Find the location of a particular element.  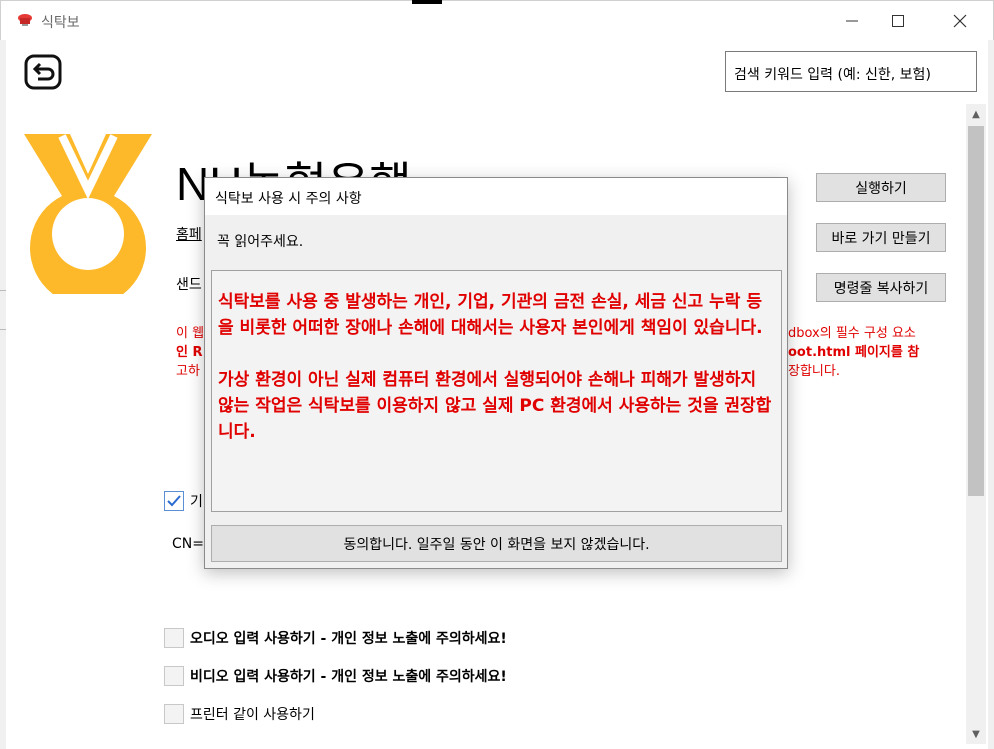

window-title: 식탁보 is located at coordinates (60, 23).